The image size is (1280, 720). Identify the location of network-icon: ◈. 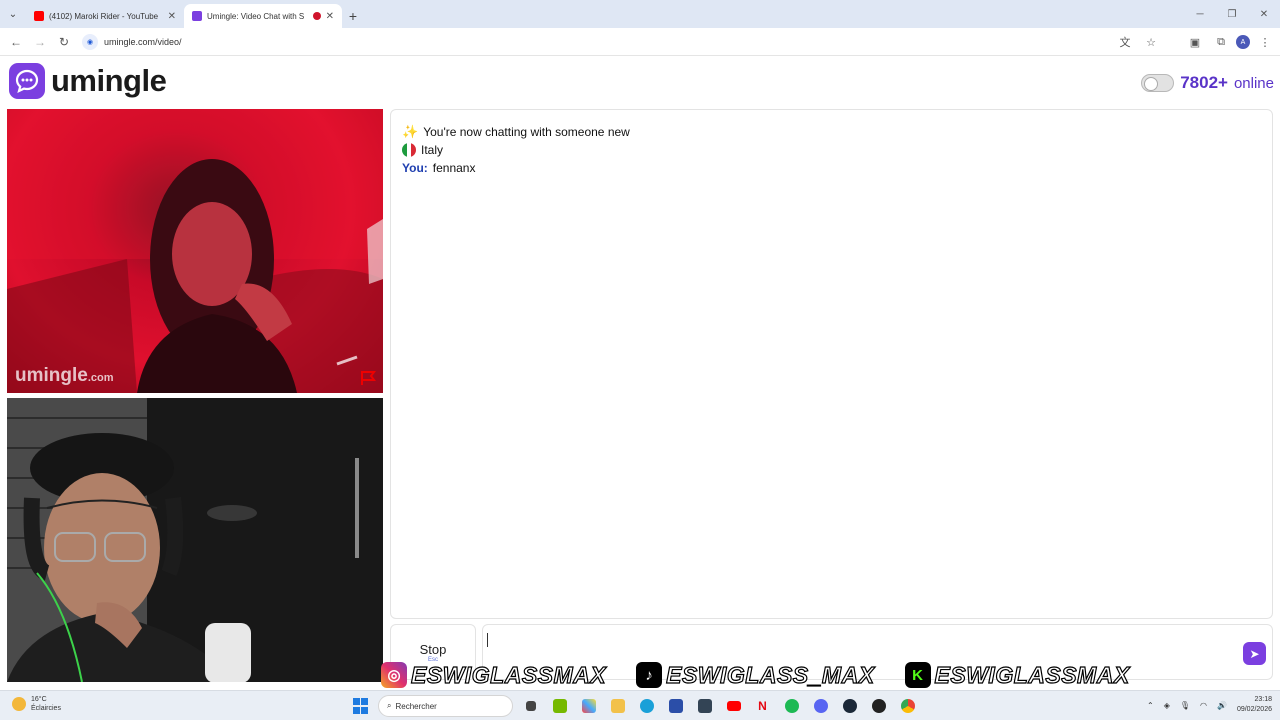
(1167, 705).